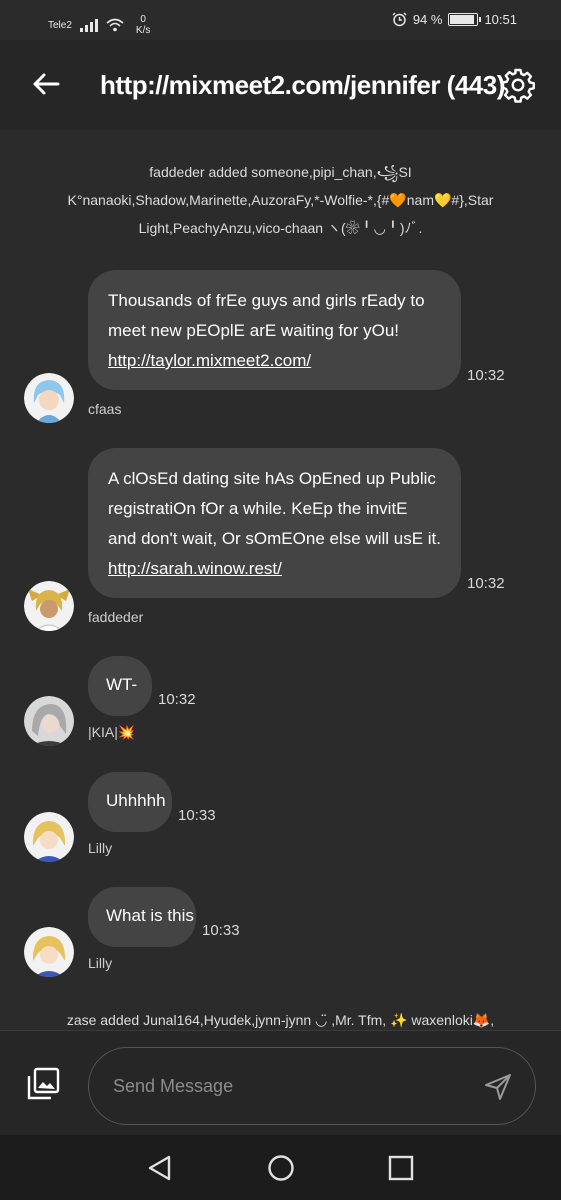  What do you see at coordinates (143, 19) in the screenshot?
I see `net-speed-value: 0` at bounding box center [143, 19].